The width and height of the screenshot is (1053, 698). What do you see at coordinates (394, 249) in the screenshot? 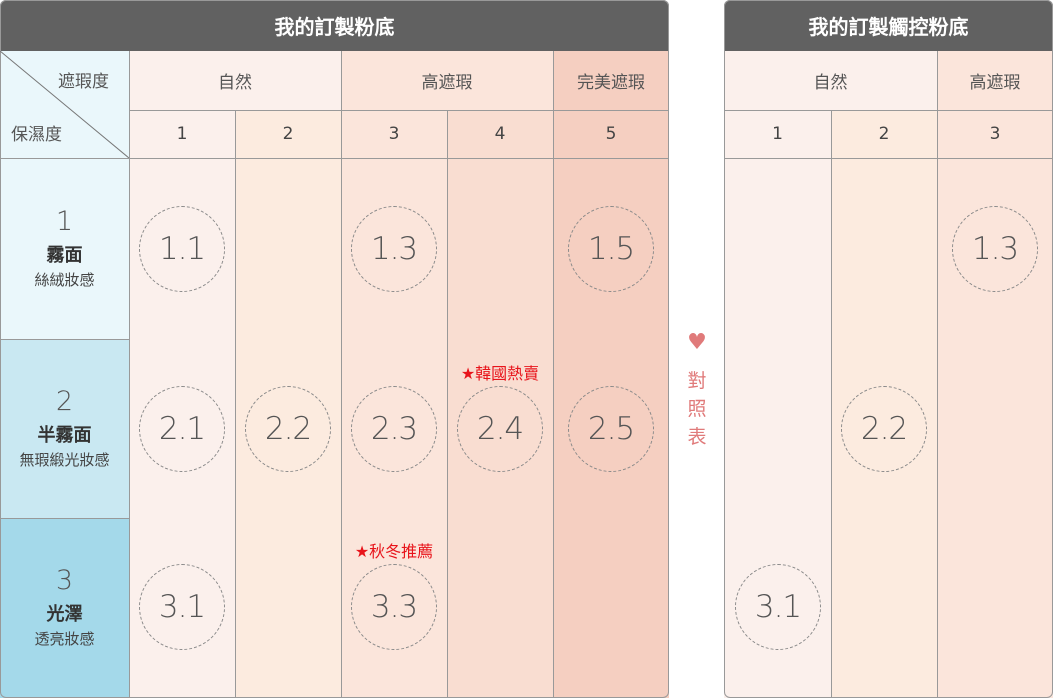
I see `shade-circle-1-3: 1.3` at bounding box center [394, 249].